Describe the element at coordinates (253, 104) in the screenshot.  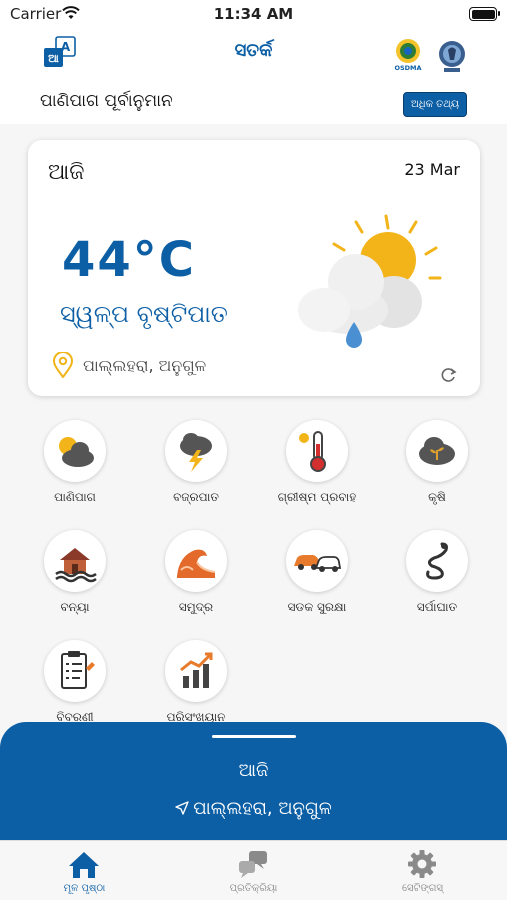
I see `forecast-header: ପାଣିପାଗ ପୂର୍ବାନୁମାନ ଅଧିକ ତଥ୍ୟ` at that location.